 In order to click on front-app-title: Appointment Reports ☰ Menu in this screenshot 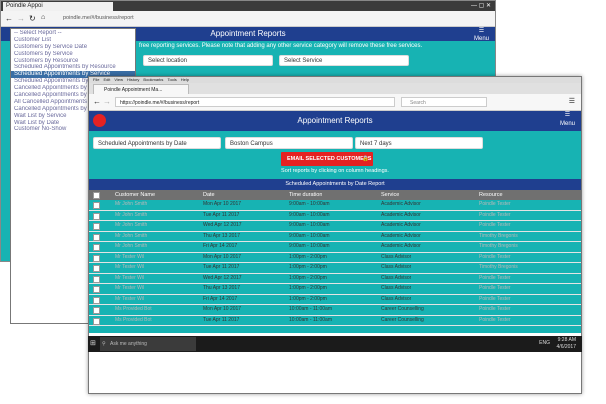, I will do `click(335, 121)`.